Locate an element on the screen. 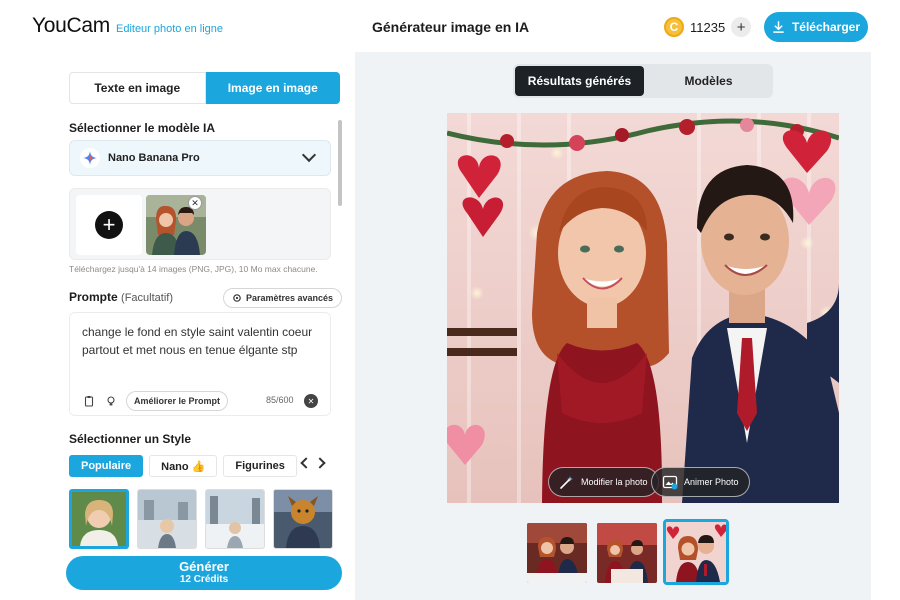  edit-photo-button: Modifier la photo is located at coordinates (603, 482).